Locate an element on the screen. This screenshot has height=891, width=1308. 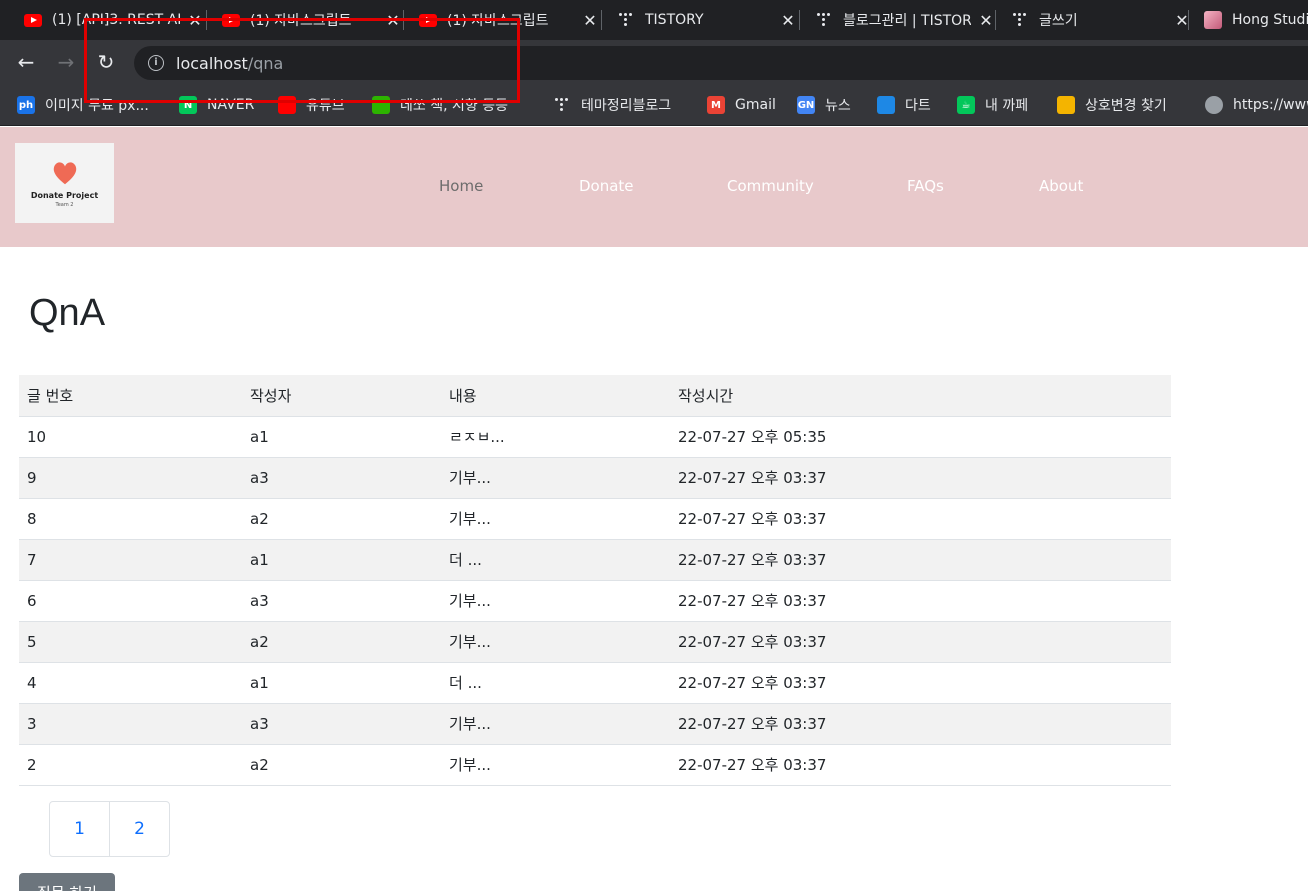
table-row: 10 a1 ㄹㅈㅂ... 22-07-27 오후 05:35 is located at coordinates (595, 437).